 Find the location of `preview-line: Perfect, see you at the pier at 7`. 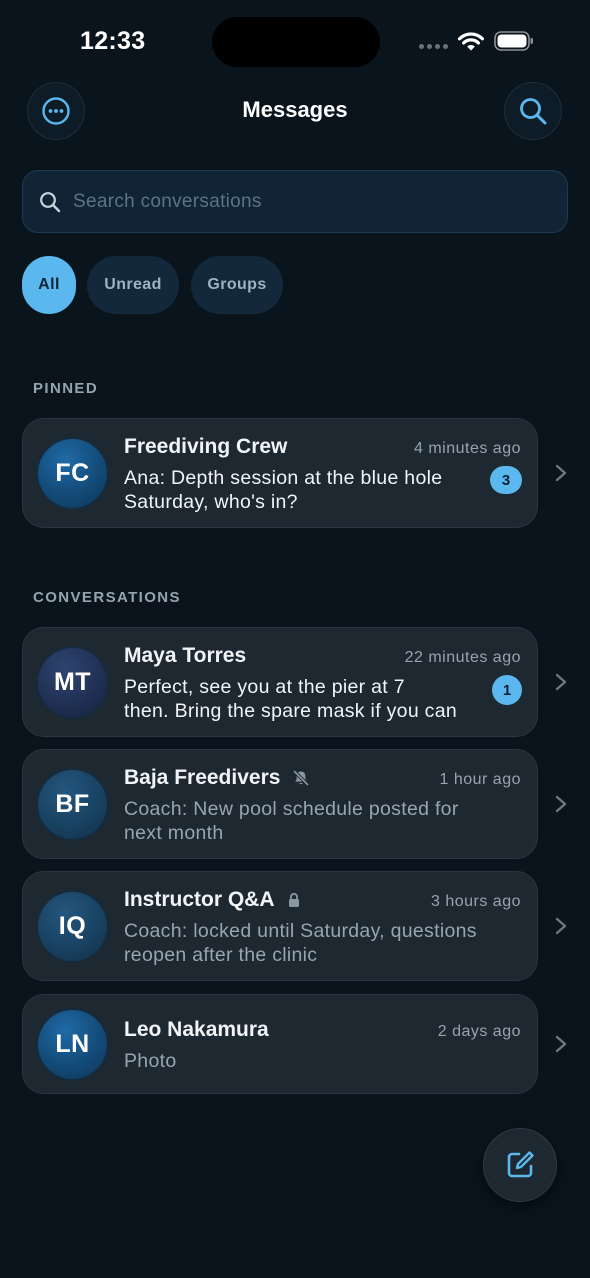

preview-line: Perfect, see you at the pier at 7 is located at coordinates (264, 687).